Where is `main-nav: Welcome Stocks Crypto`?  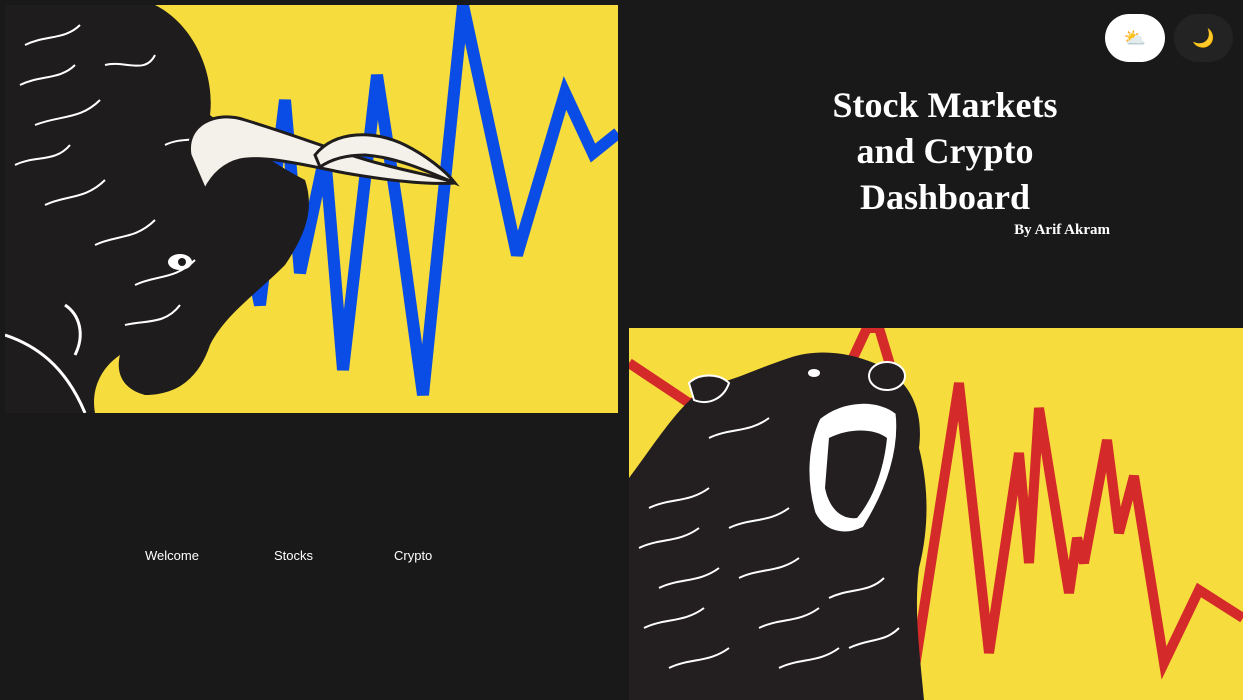
main-nav: Welcome Stocks Crypto is located at coordinates (310, 558).